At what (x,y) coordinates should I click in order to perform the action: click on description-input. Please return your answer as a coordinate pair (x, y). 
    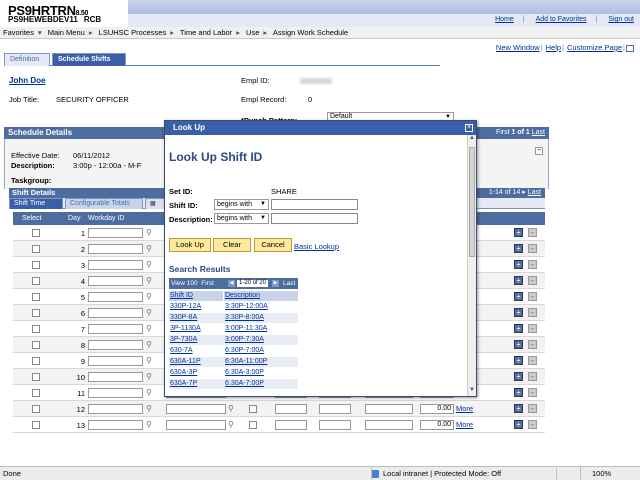
    Looking at the image, I should click on (314, 218).